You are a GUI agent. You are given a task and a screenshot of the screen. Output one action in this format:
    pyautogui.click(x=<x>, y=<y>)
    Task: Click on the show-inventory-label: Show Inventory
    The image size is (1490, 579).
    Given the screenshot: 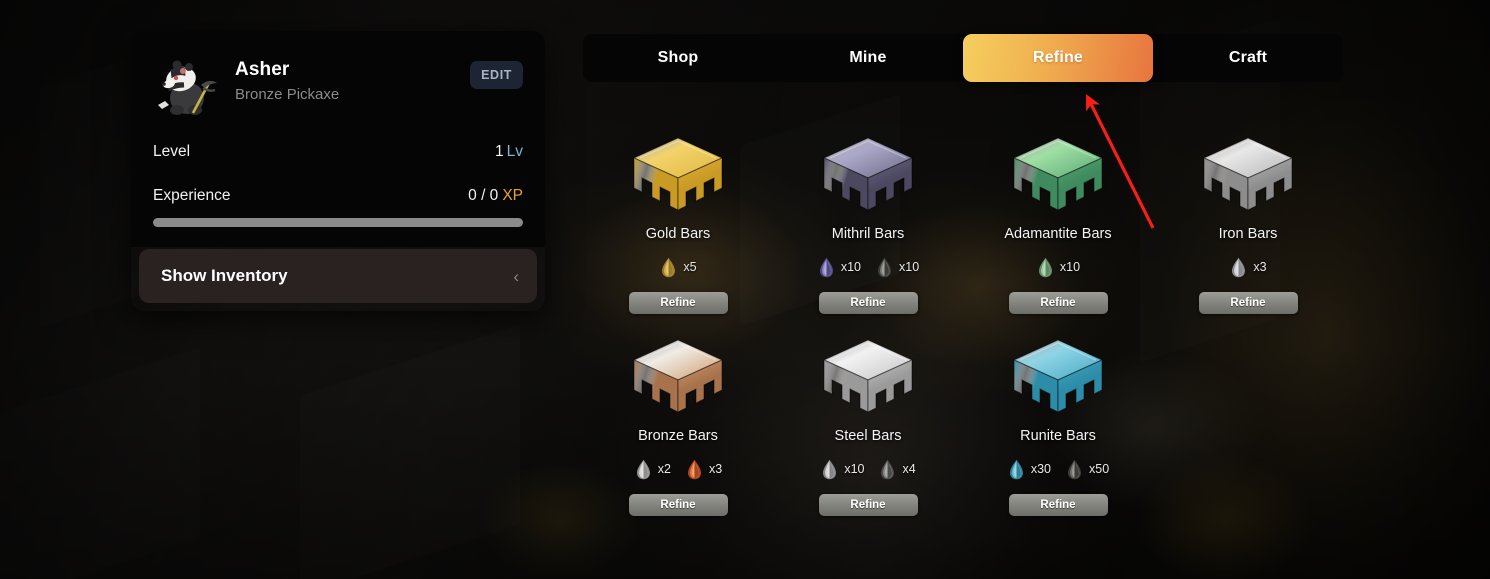 What is the action you would take?
    pyautogui.click(x=224, y=275)
    